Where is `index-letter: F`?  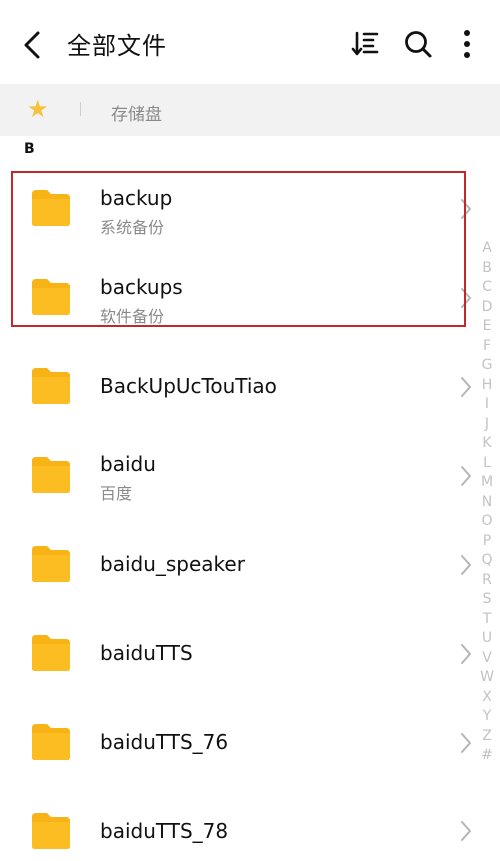
index-letter: F is located at coordinates (487, 347).